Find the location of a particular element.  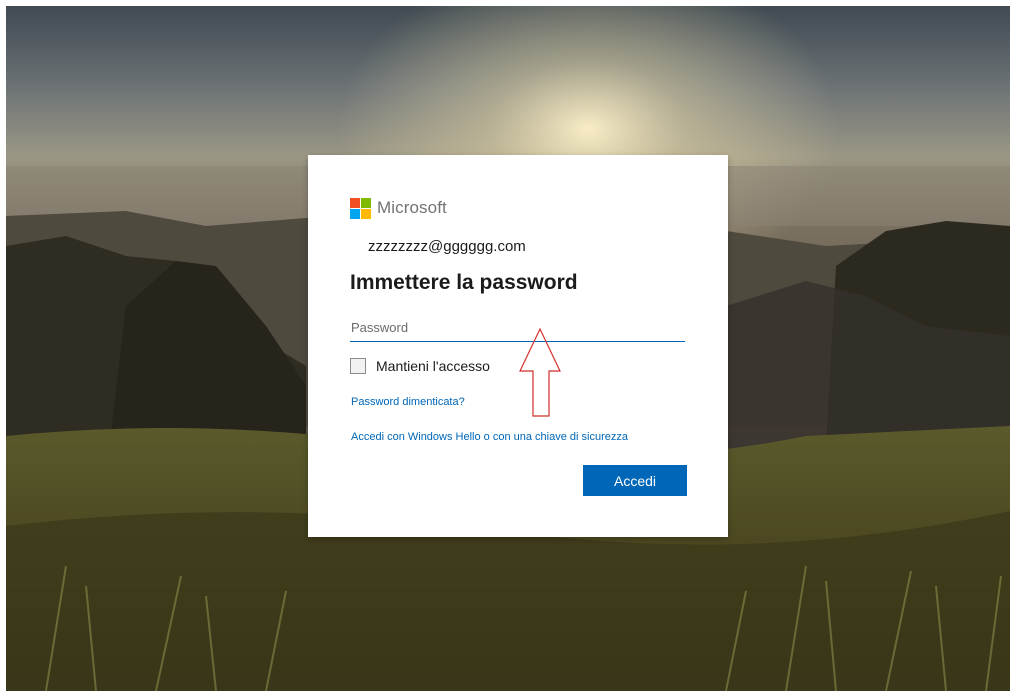

page-title: Immettere la password is located at coordinates (464, 282).